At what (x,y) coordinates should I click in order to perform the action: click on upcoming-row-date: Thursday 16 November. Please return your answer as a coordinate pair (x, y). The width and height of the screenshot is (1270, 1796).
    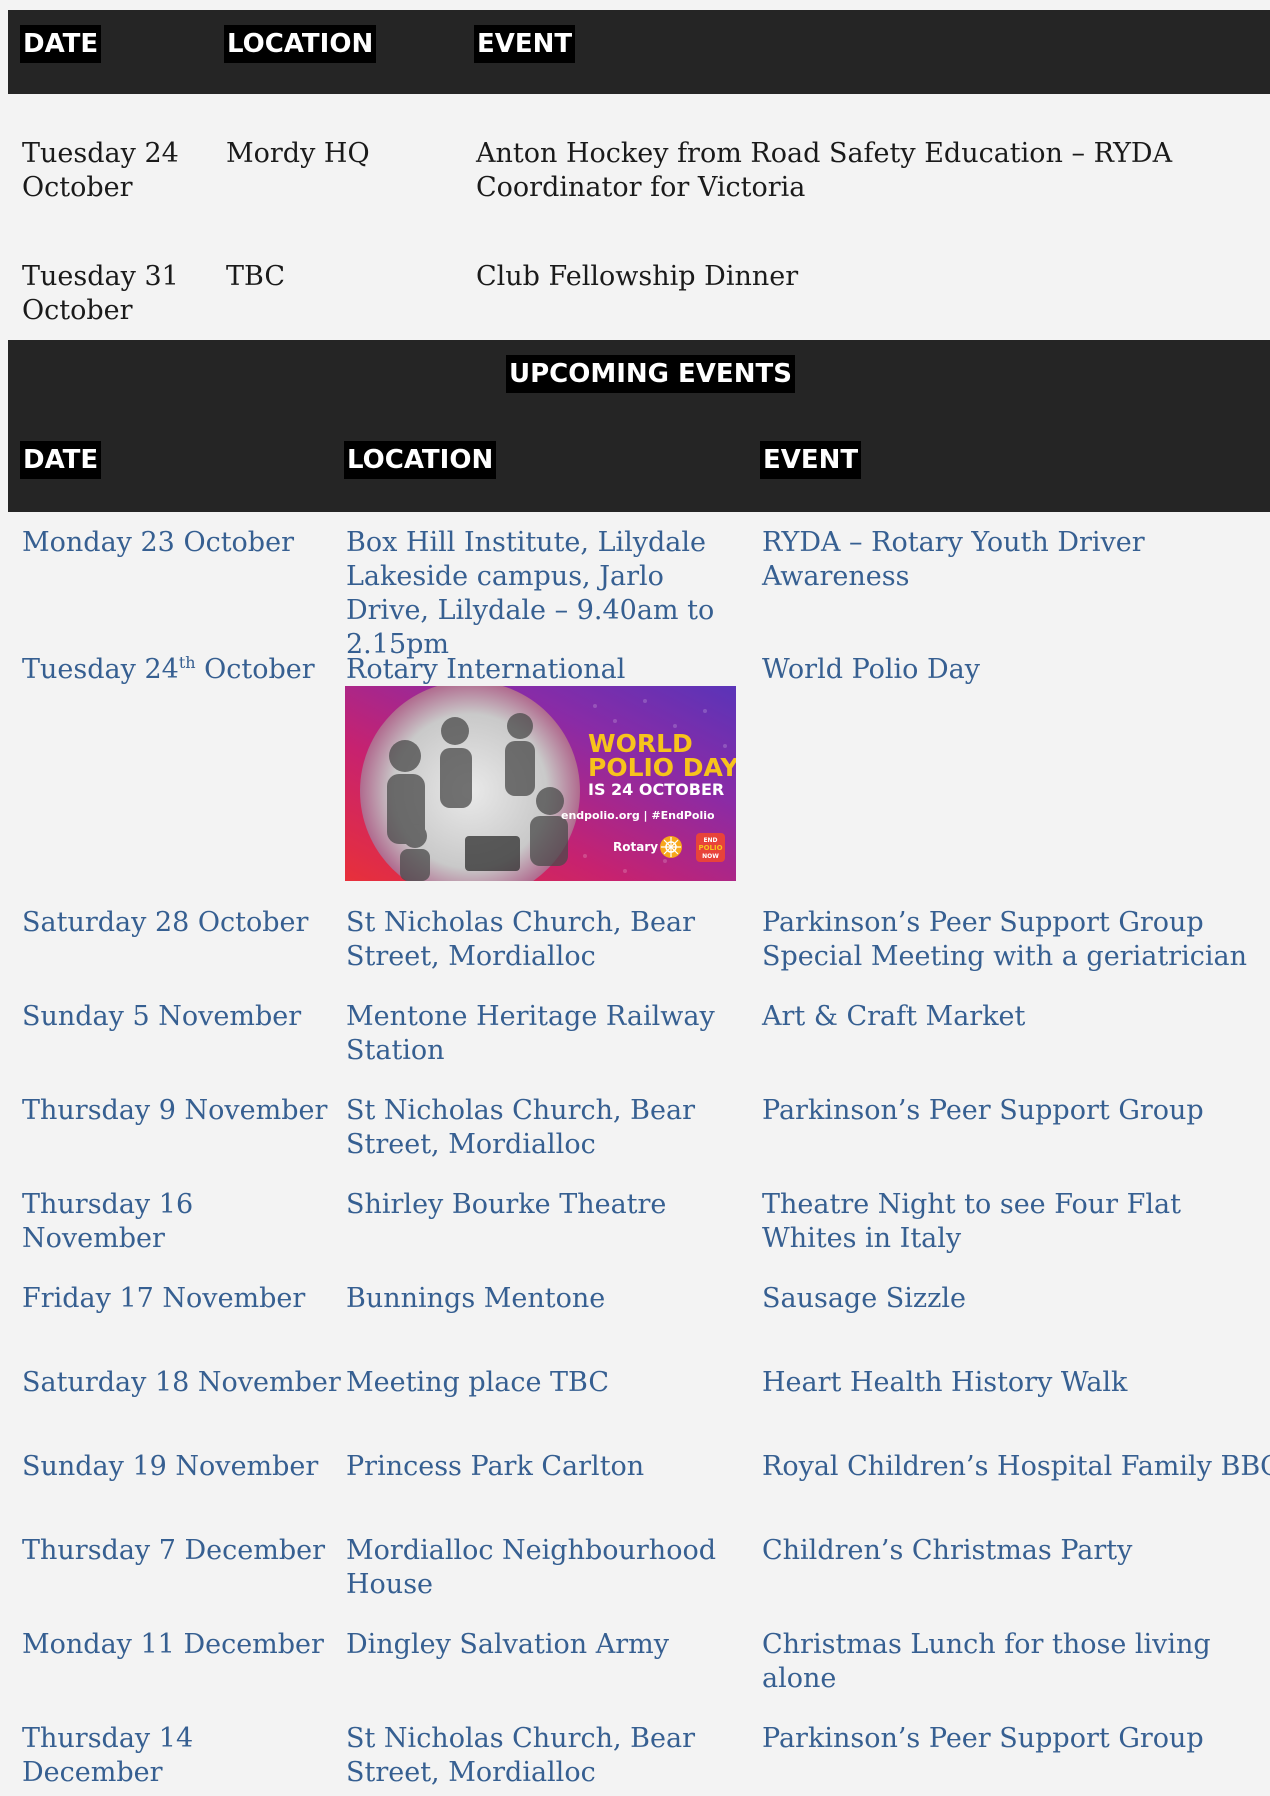
    Looking at the image, I should click on (108, 1221).